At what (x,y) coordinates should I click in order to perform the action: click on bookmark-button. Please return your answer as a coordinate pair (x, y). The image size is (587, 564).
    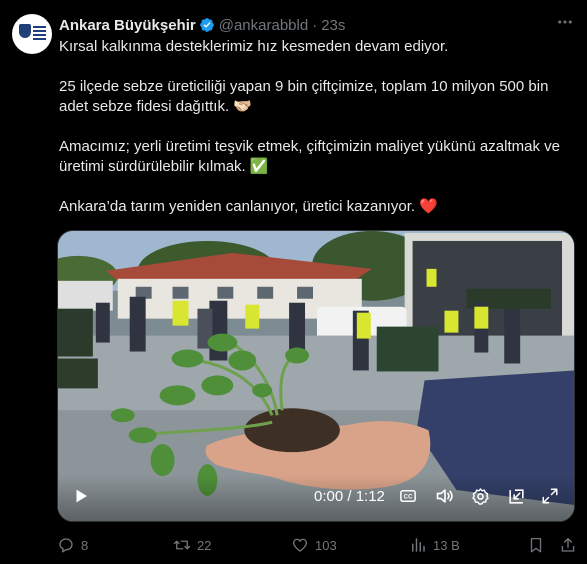
    Looking at the image, I should click on (536, 545).